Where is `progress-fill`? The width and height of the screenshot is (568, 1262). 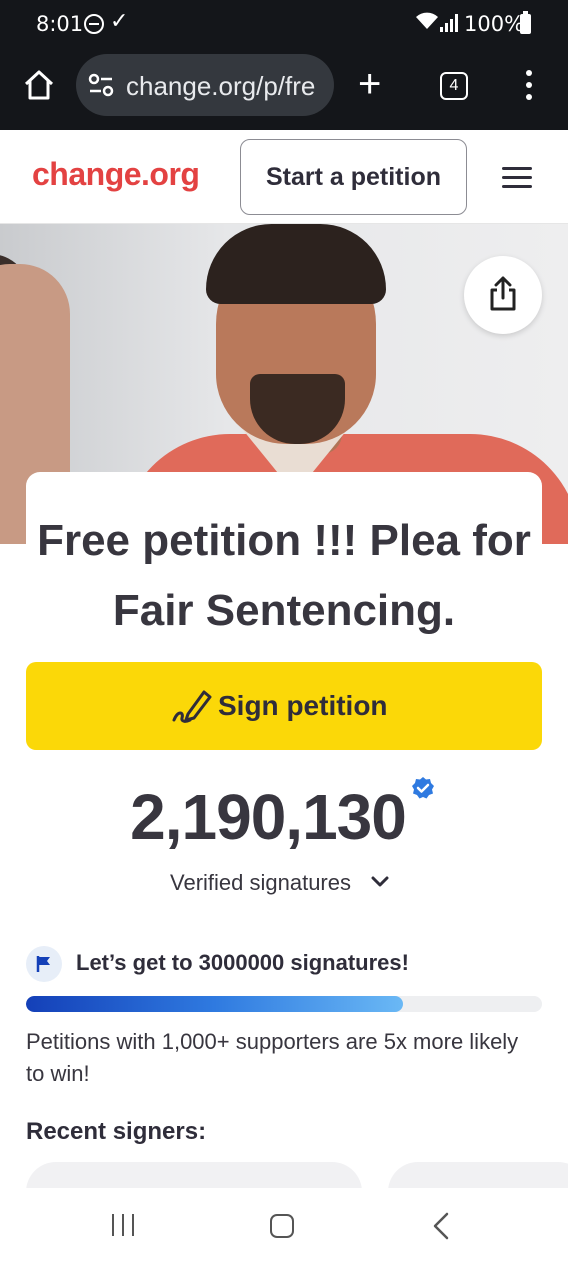 progress-fill is located at coordinates (214, 1004).